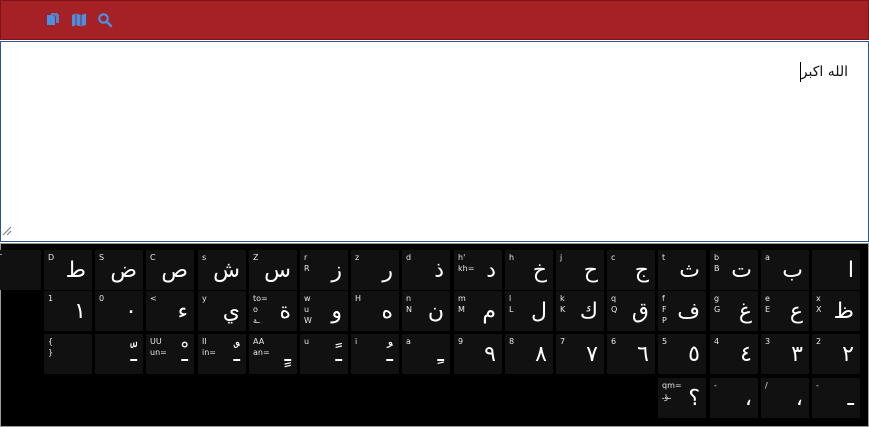 The height and width of the screenshot is (427, 869). What do you see at coordinates (511, 309) in the screenshot?
I see `key-label-mid: L` at bounding box center [511, 309].